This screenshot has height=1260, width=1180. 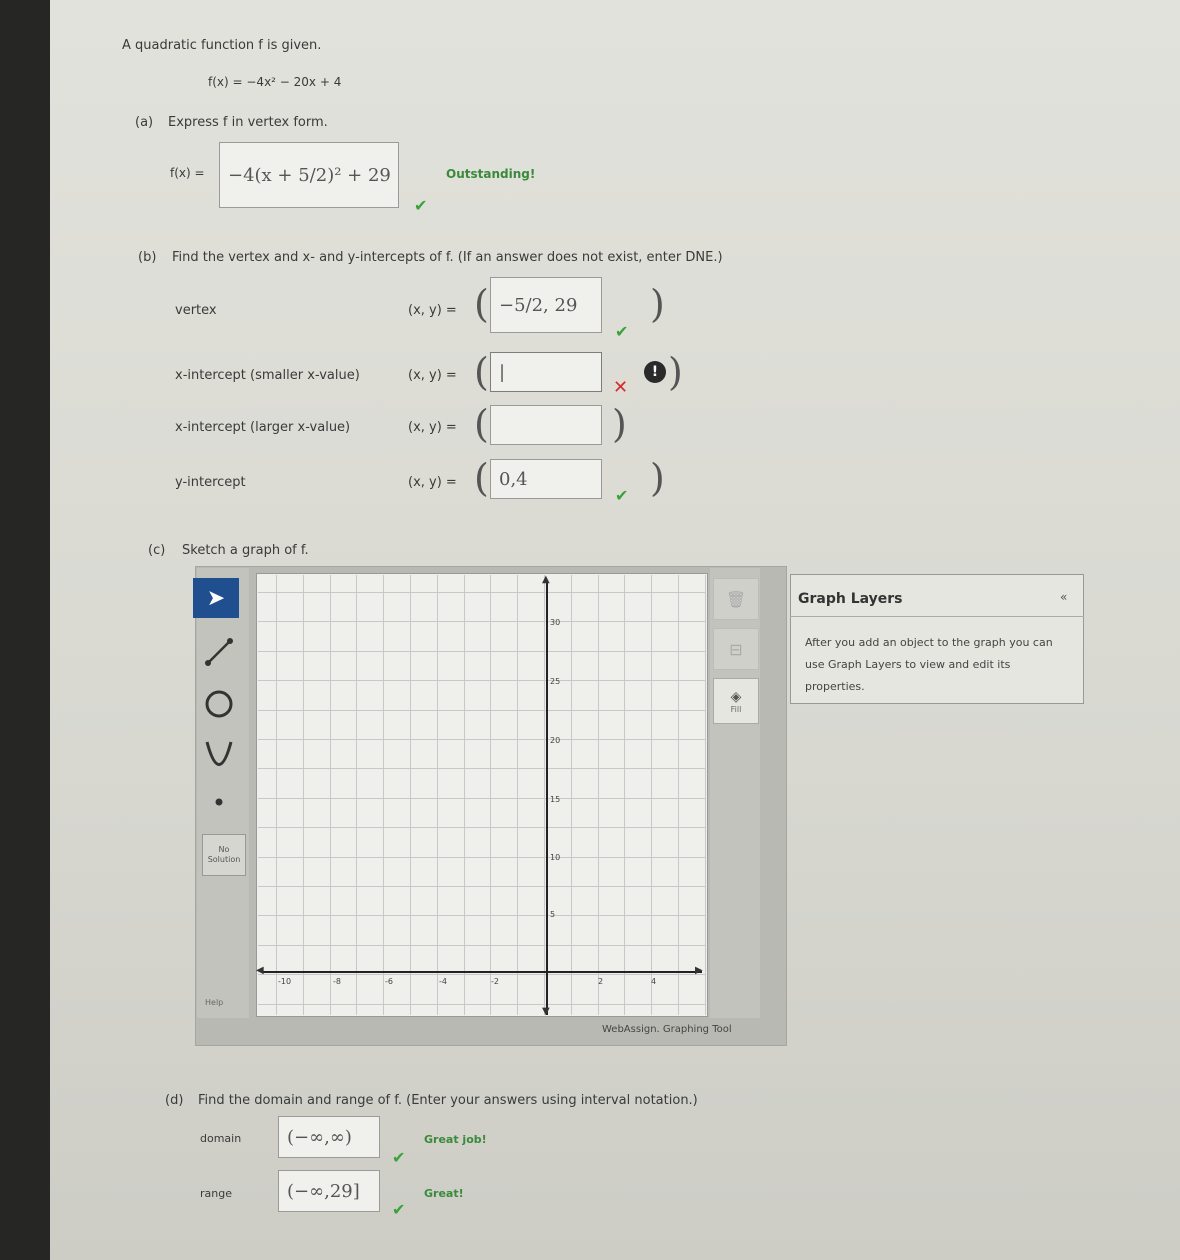 What do you see at coordinates (555, 857) in the screenshot?
I see `y-tick-label: 10` at bounding box center [555, 857].